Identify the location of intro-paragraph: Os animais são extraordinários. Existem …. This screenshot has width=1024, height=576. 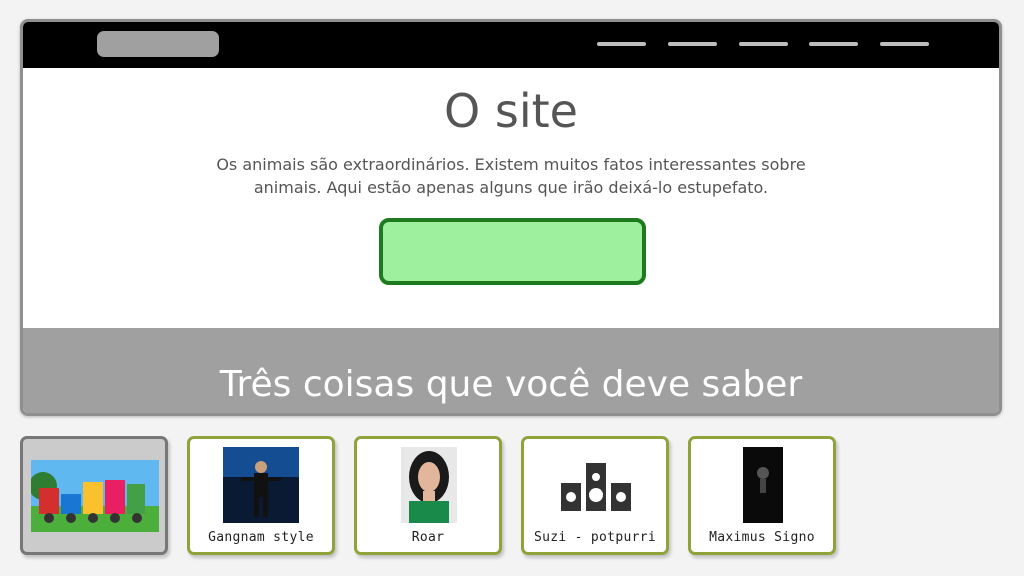
(511, 176).